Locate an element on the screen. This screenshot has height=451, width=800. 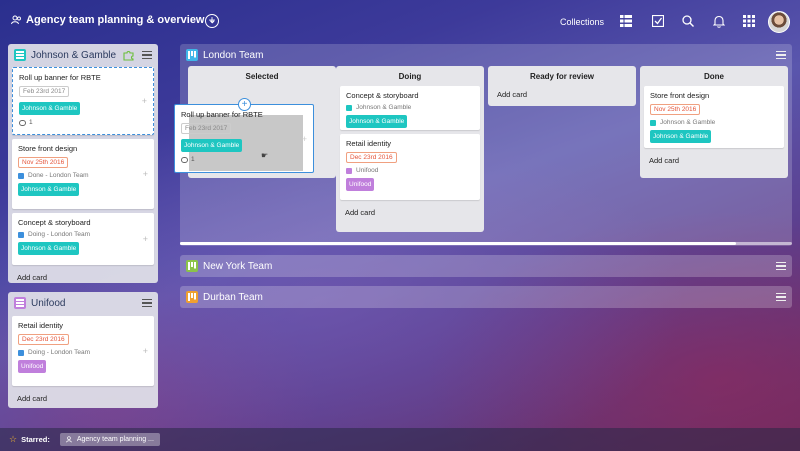
grid-view-icon is located at coordinates (626, 21).